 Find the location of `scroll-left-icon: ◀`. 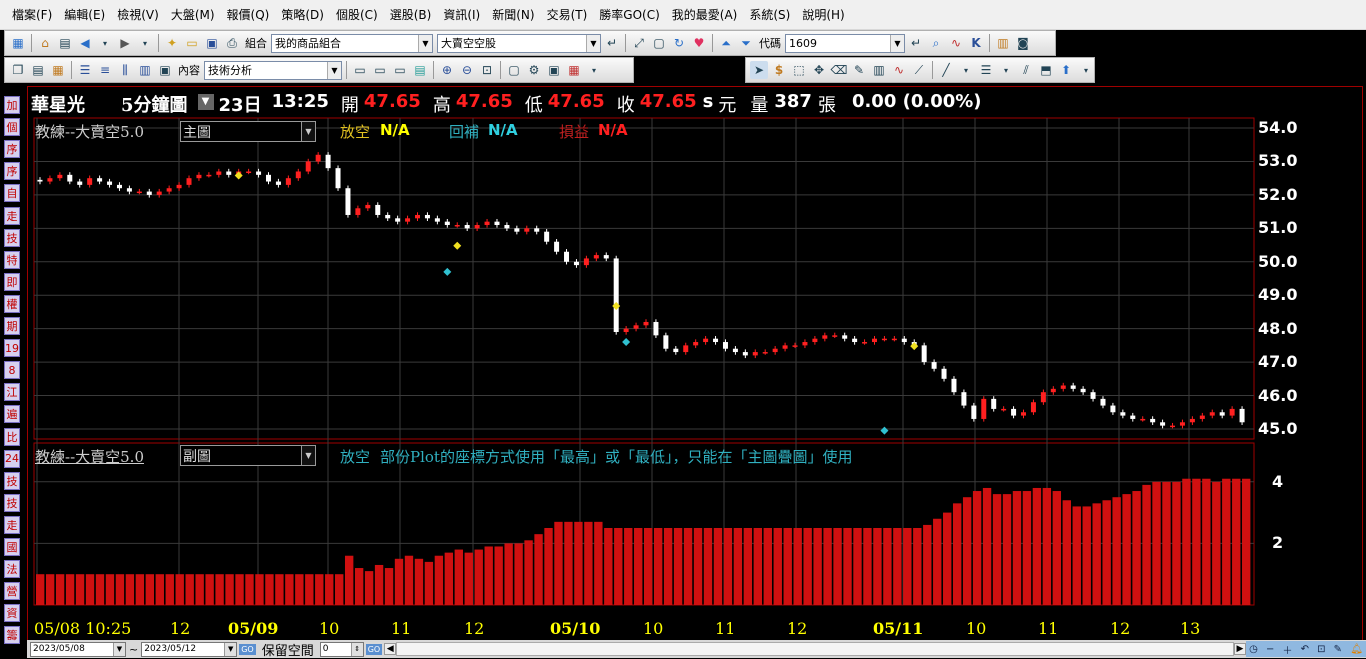

scroll-left-icon: ◀ is located at coordinates (390, 649).